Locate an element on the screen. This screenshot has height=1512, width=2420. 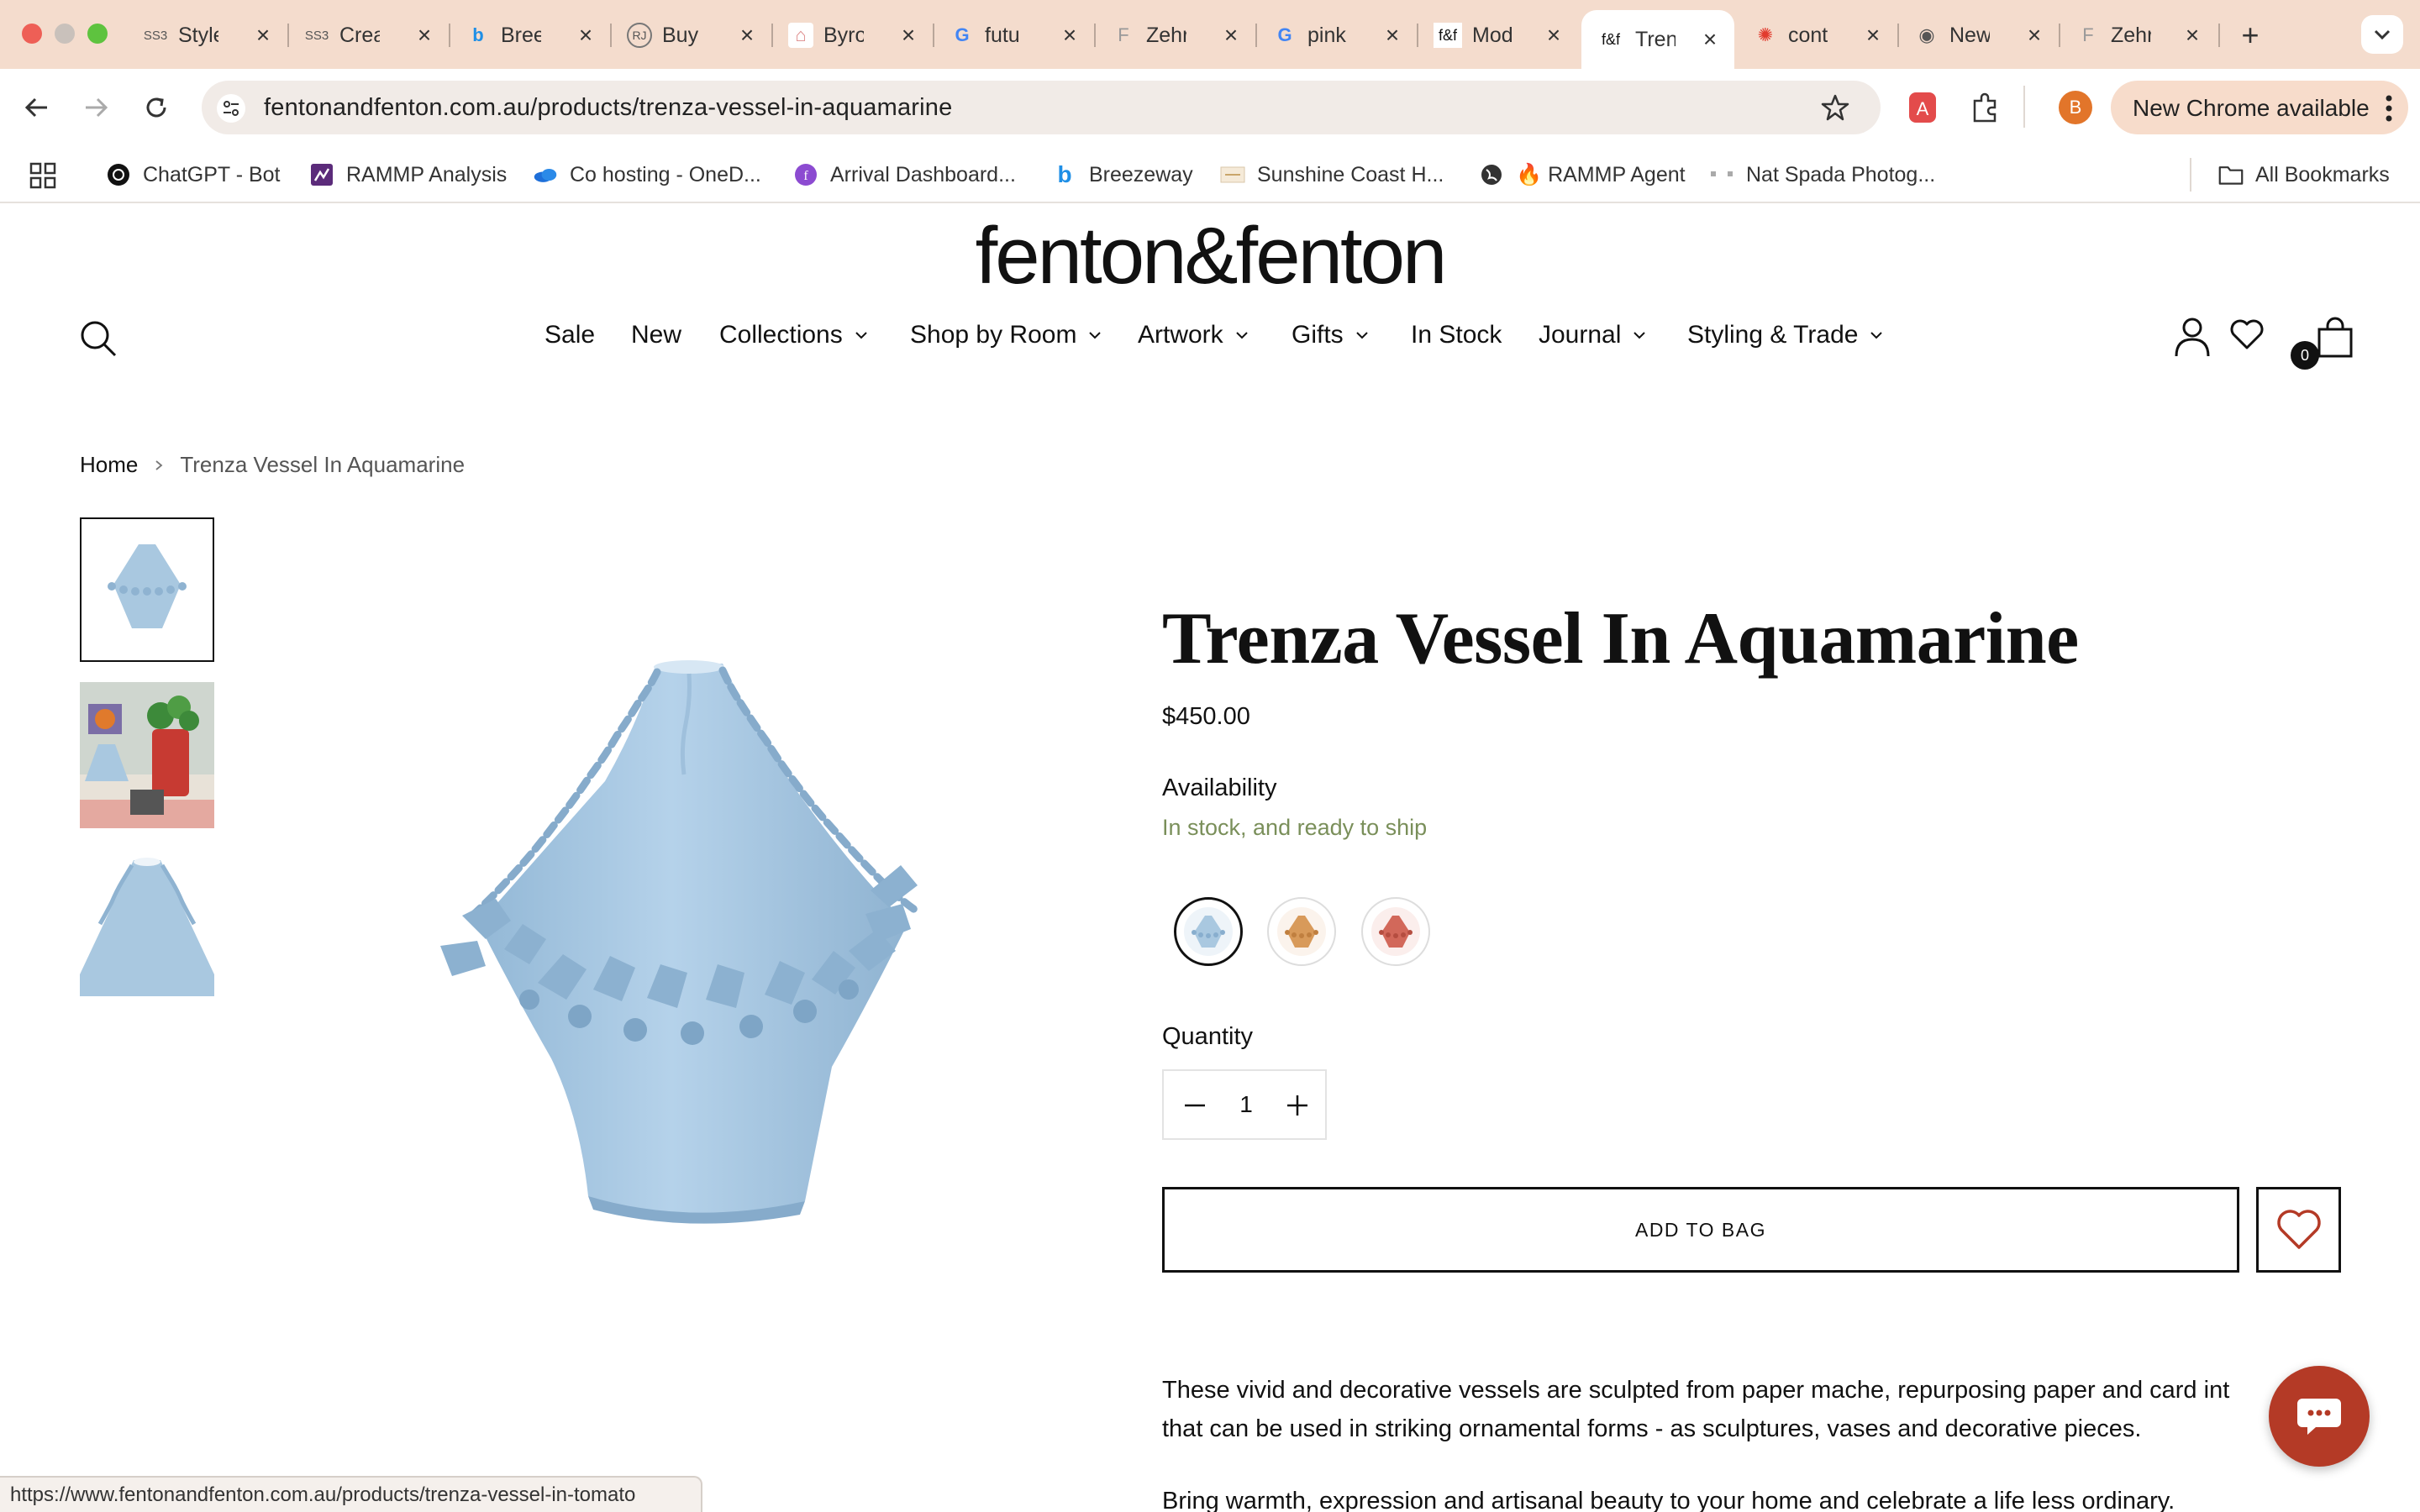
nav-shop-by-room: Shop by Room is located at coordinates (1006, 335).